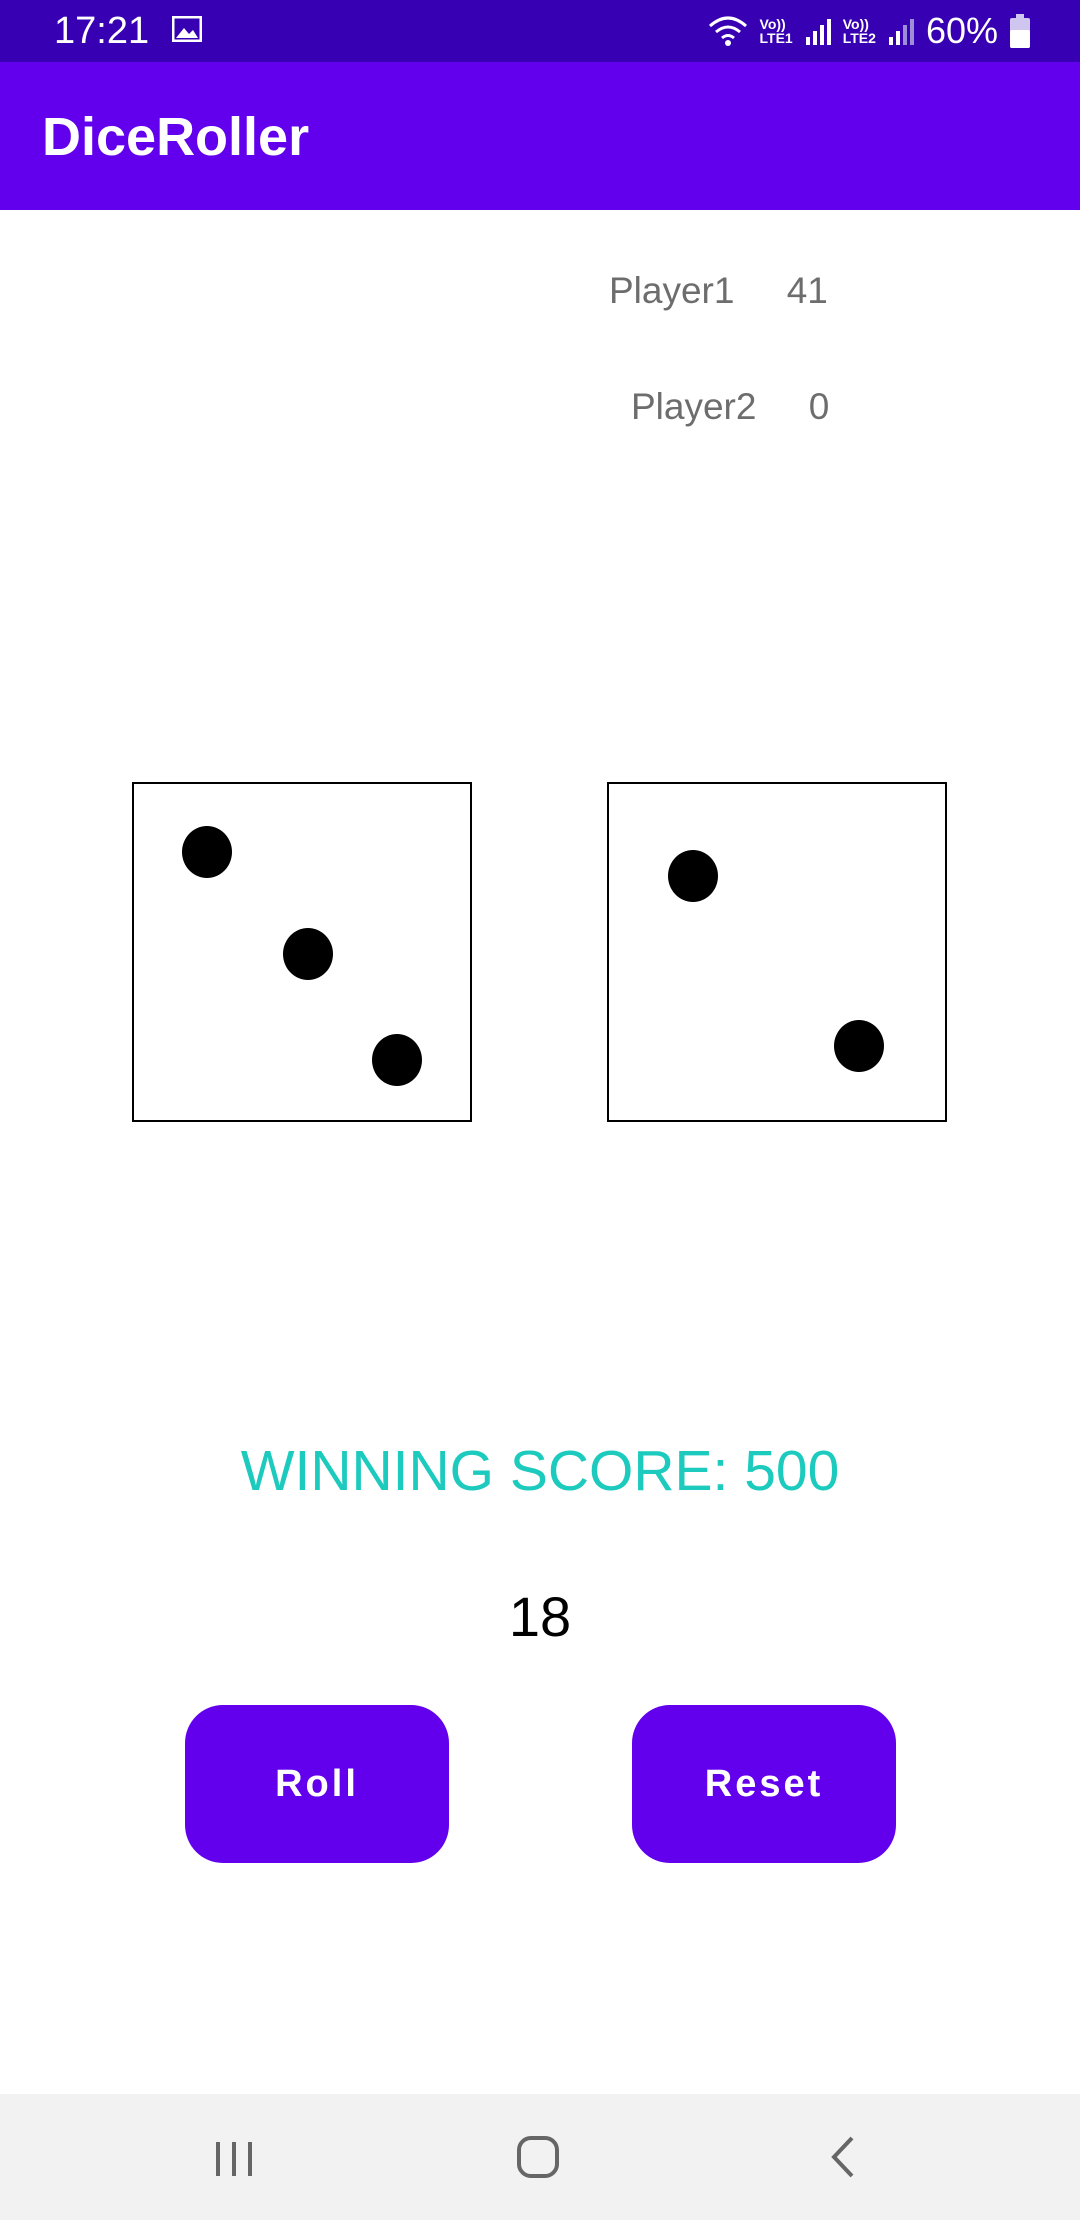 The width and height of the screenshot is (1080, 2220). What do you see at coordinates (176, 137) in the screenshot?
I see `app-title: DiceRoller` at bounding box center [176, 137].